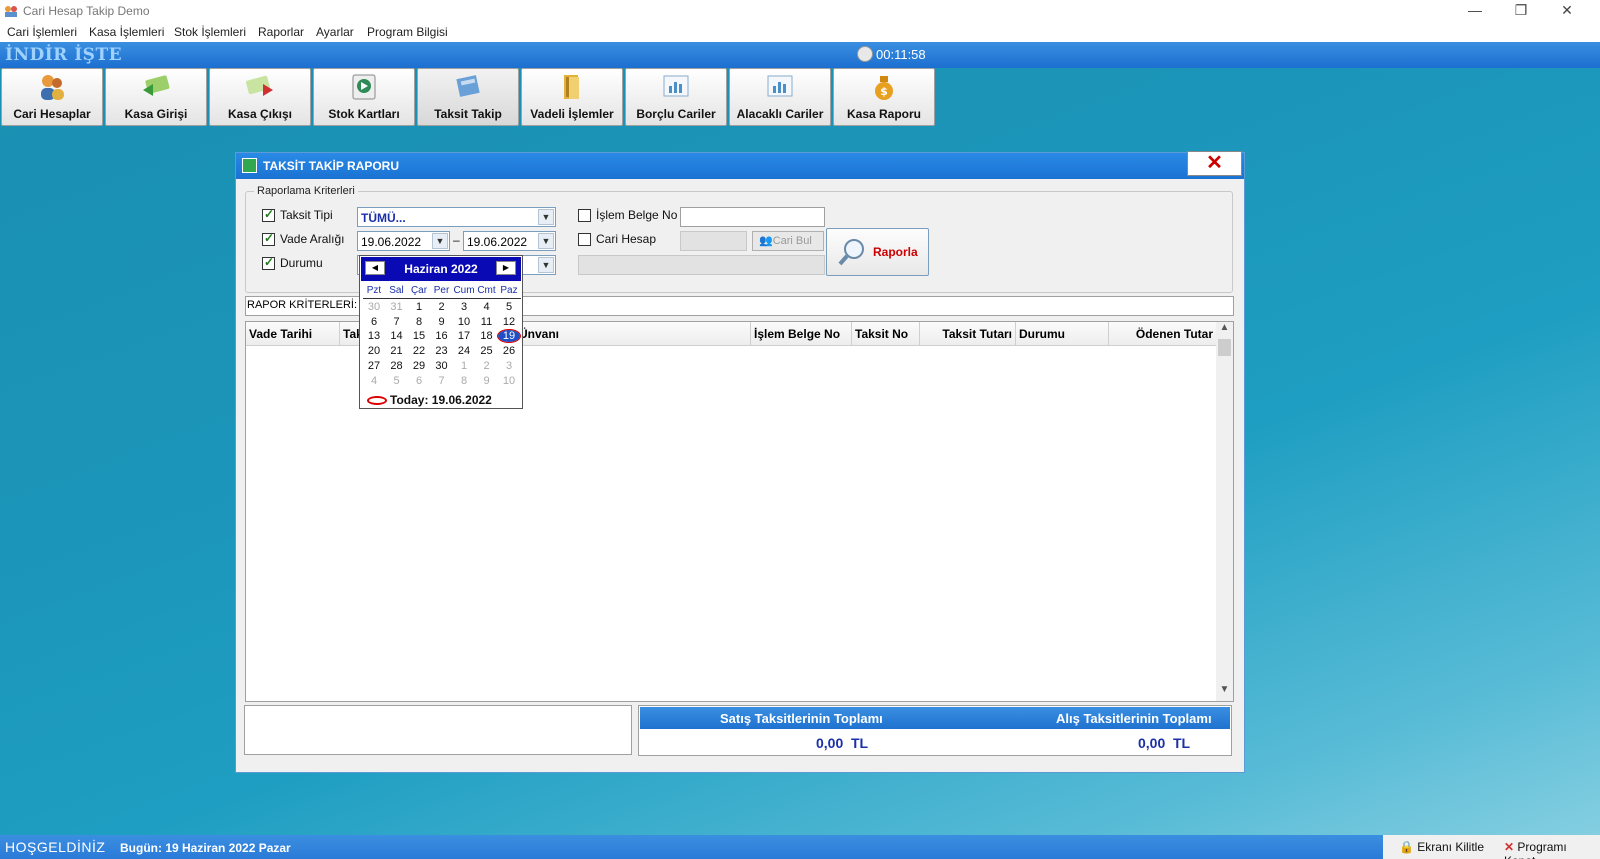 The image size is (1600, 859). I want to click on minimize-button: —, so click(1475, 11).